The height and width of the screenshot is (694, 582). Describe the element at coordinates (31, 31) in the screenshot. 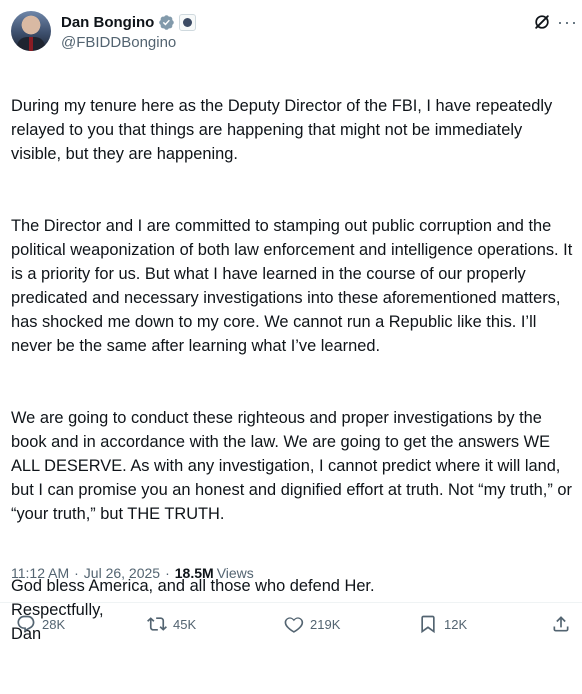

I see `avatar` at that location.